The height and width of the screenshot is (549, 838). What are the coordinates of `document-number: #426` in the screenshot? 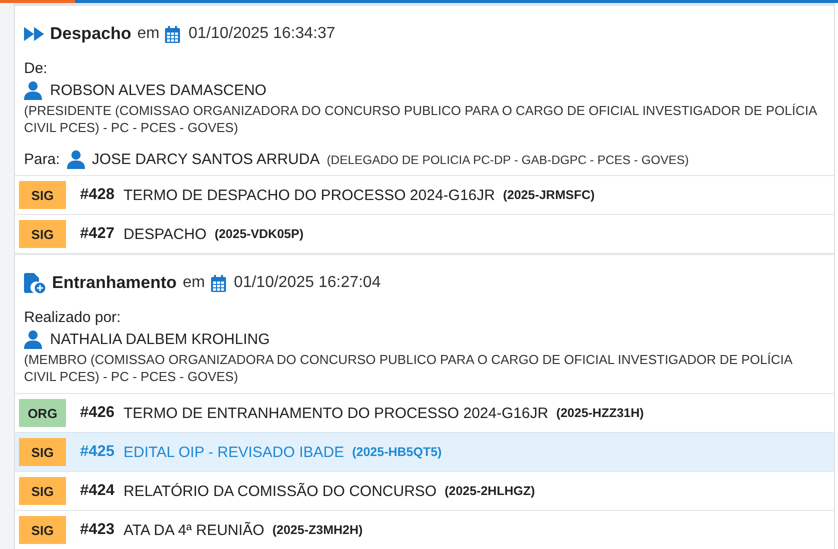 It's located at (97, 413).